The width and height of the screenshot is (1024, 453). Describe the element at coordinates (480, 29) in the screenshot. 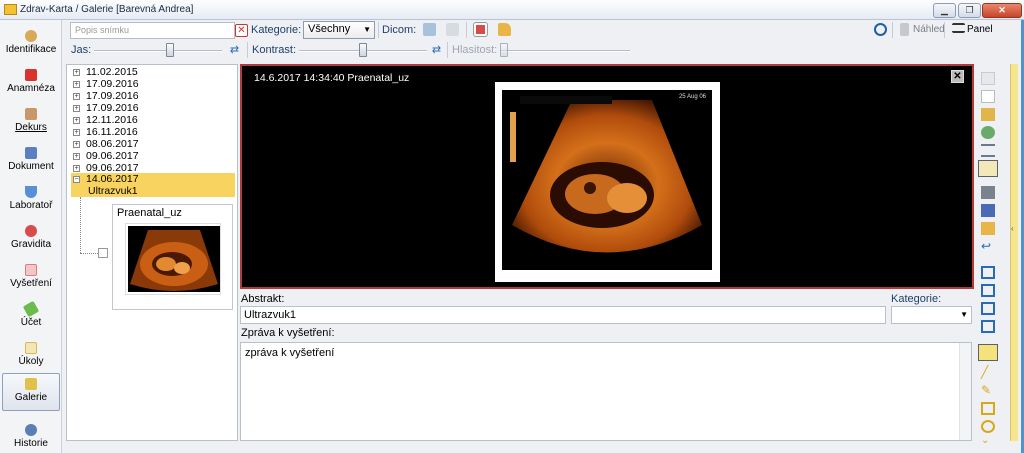

I see `image-edit-icon` at that location.